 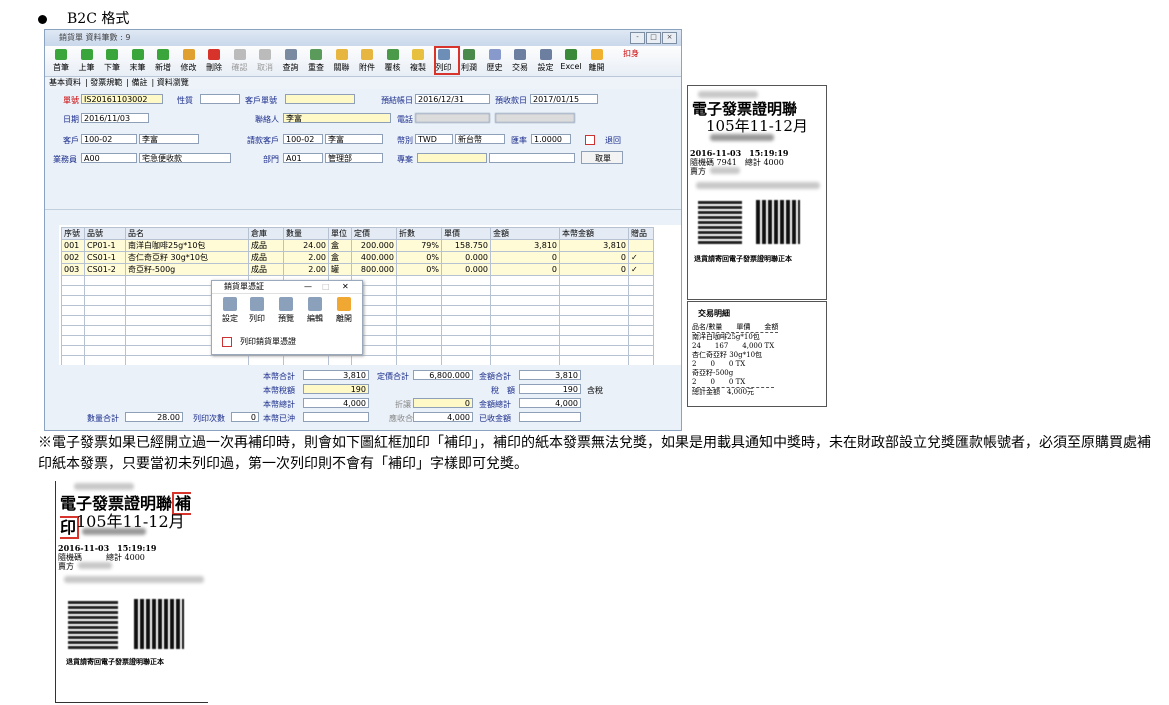 I want to click on dialog-maximize-button: □, so click(x=326, y=286).